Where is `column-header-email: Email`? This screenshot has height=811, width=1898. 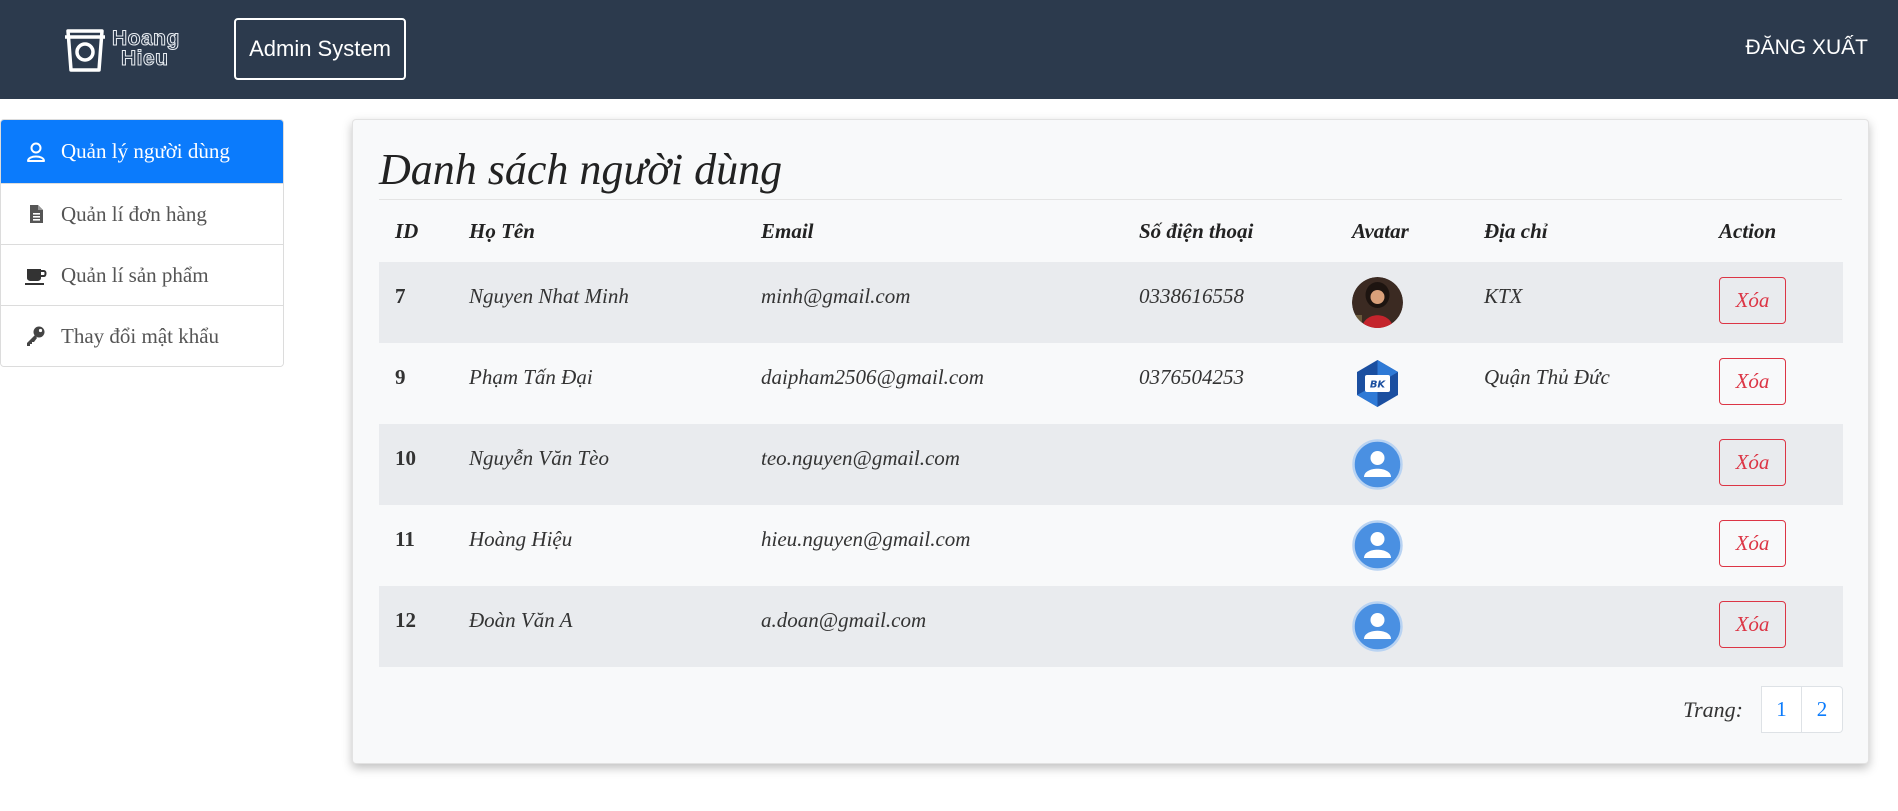
column-header-email: Email is located at coordinates (787, 230).